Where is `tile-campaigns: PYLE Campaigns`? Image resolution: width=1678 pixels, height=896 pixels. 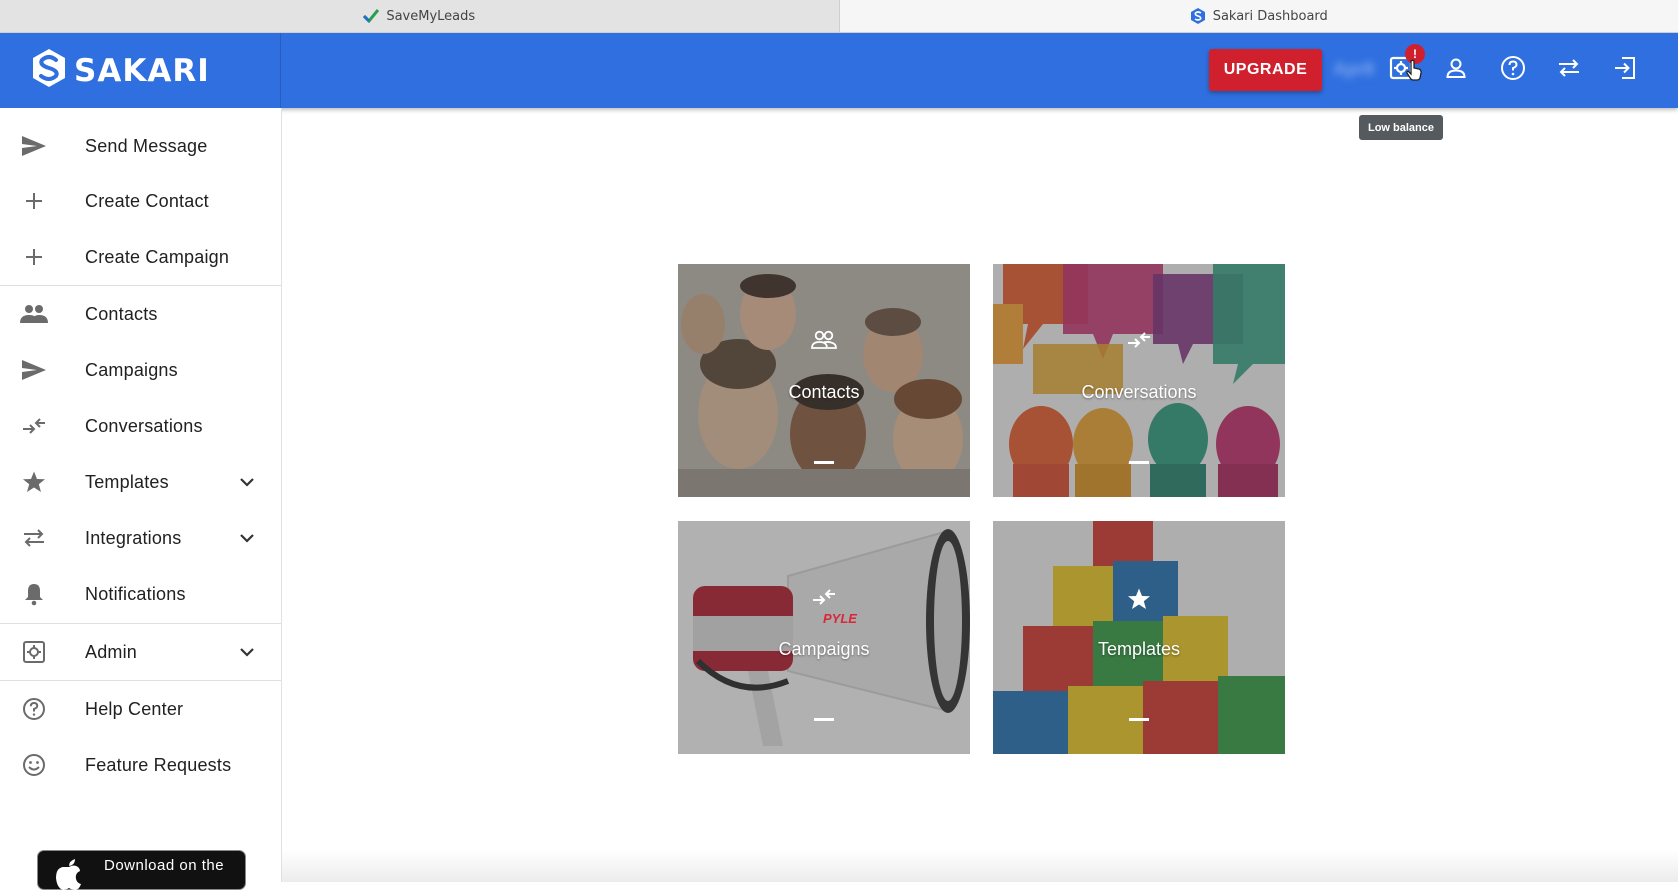
tile-campaigns: PYLE Campaigns is located at coordinates (824, 637).